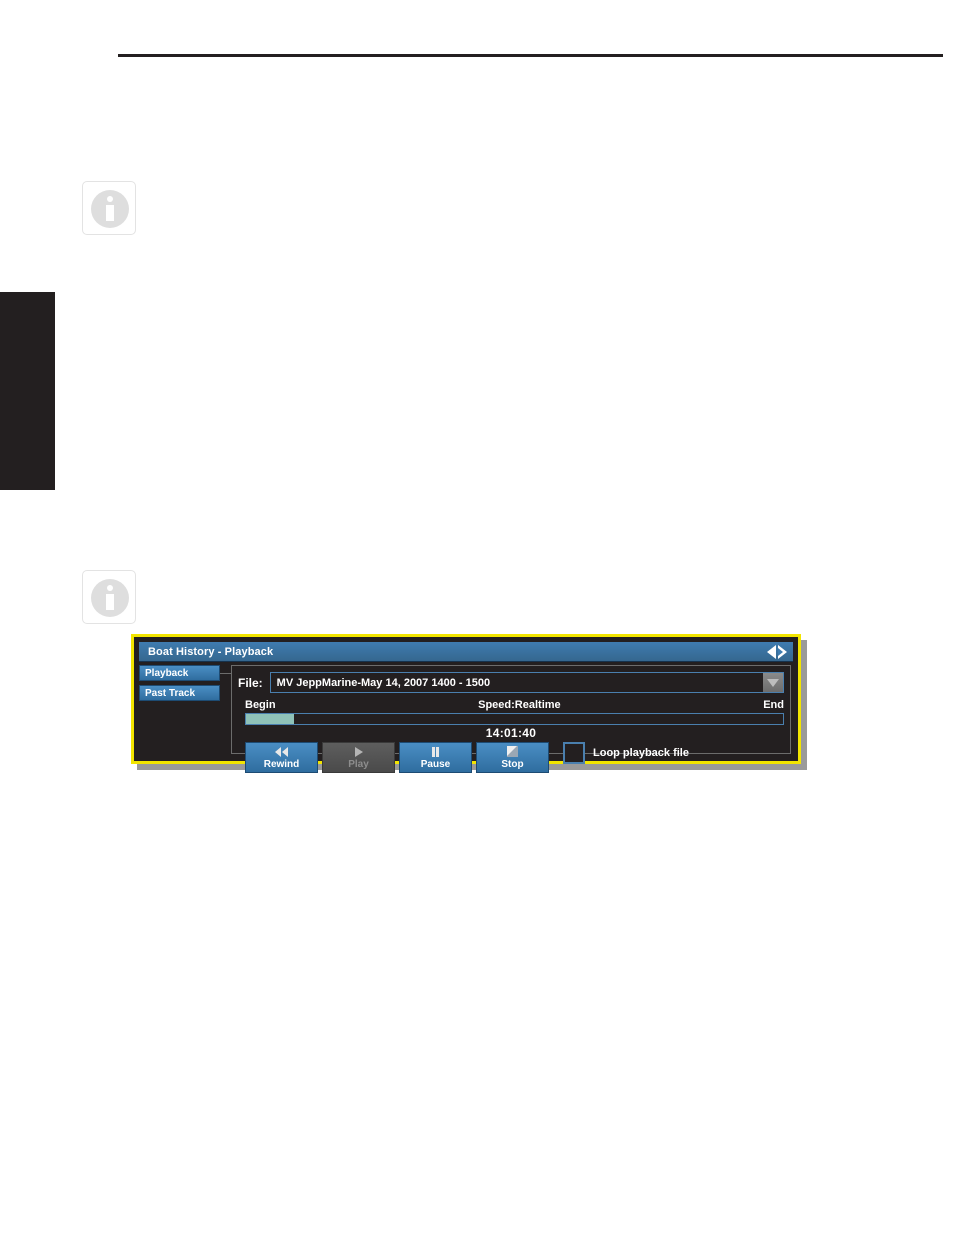  Describe the element at coordinates (773, 705) in the screenshot. I see `end-label: End` at that location.